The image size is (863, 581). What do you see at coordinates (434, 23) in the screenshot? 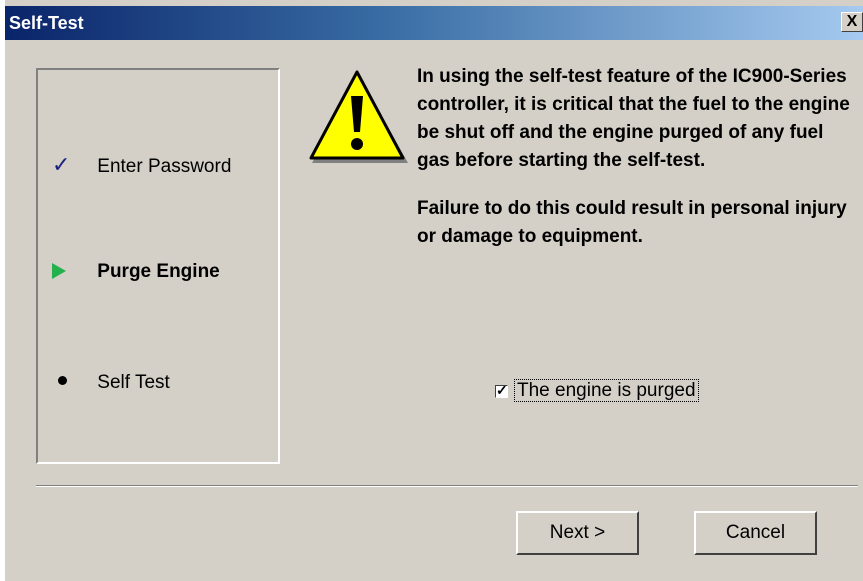
I see `title-bar: Self-Test X` at bounding box center [434, 23].